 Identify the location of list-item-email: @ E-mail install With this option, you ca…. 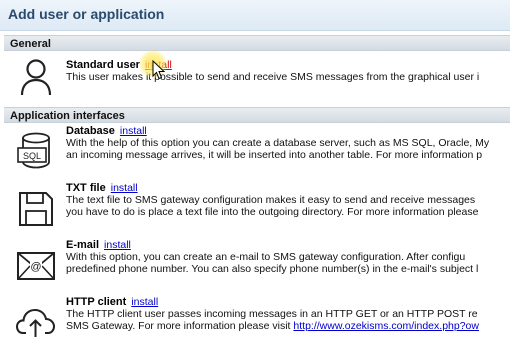
(255, 263).